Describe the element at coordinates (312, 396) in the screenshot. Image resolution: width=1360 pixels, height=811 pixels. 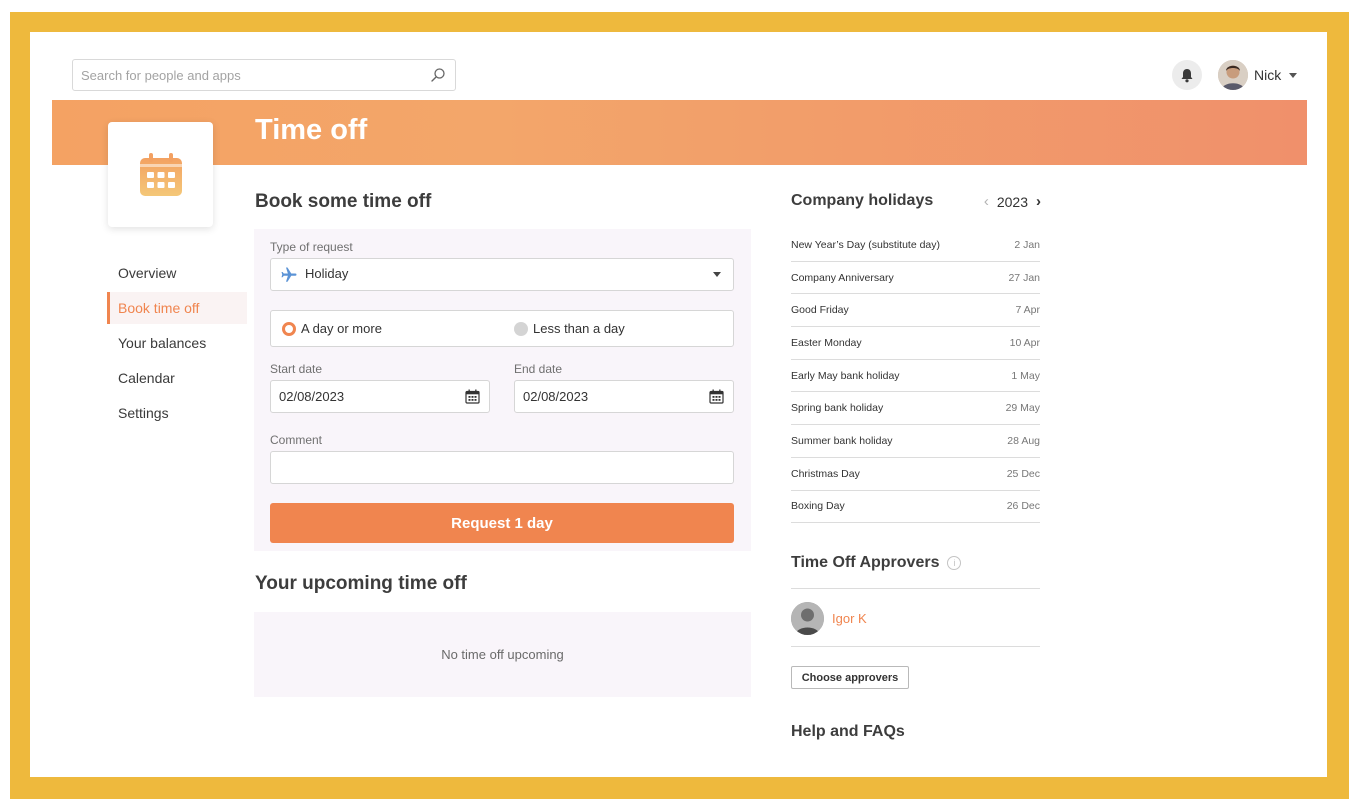
I see `start-date-value: 02/08/2023` at that location.